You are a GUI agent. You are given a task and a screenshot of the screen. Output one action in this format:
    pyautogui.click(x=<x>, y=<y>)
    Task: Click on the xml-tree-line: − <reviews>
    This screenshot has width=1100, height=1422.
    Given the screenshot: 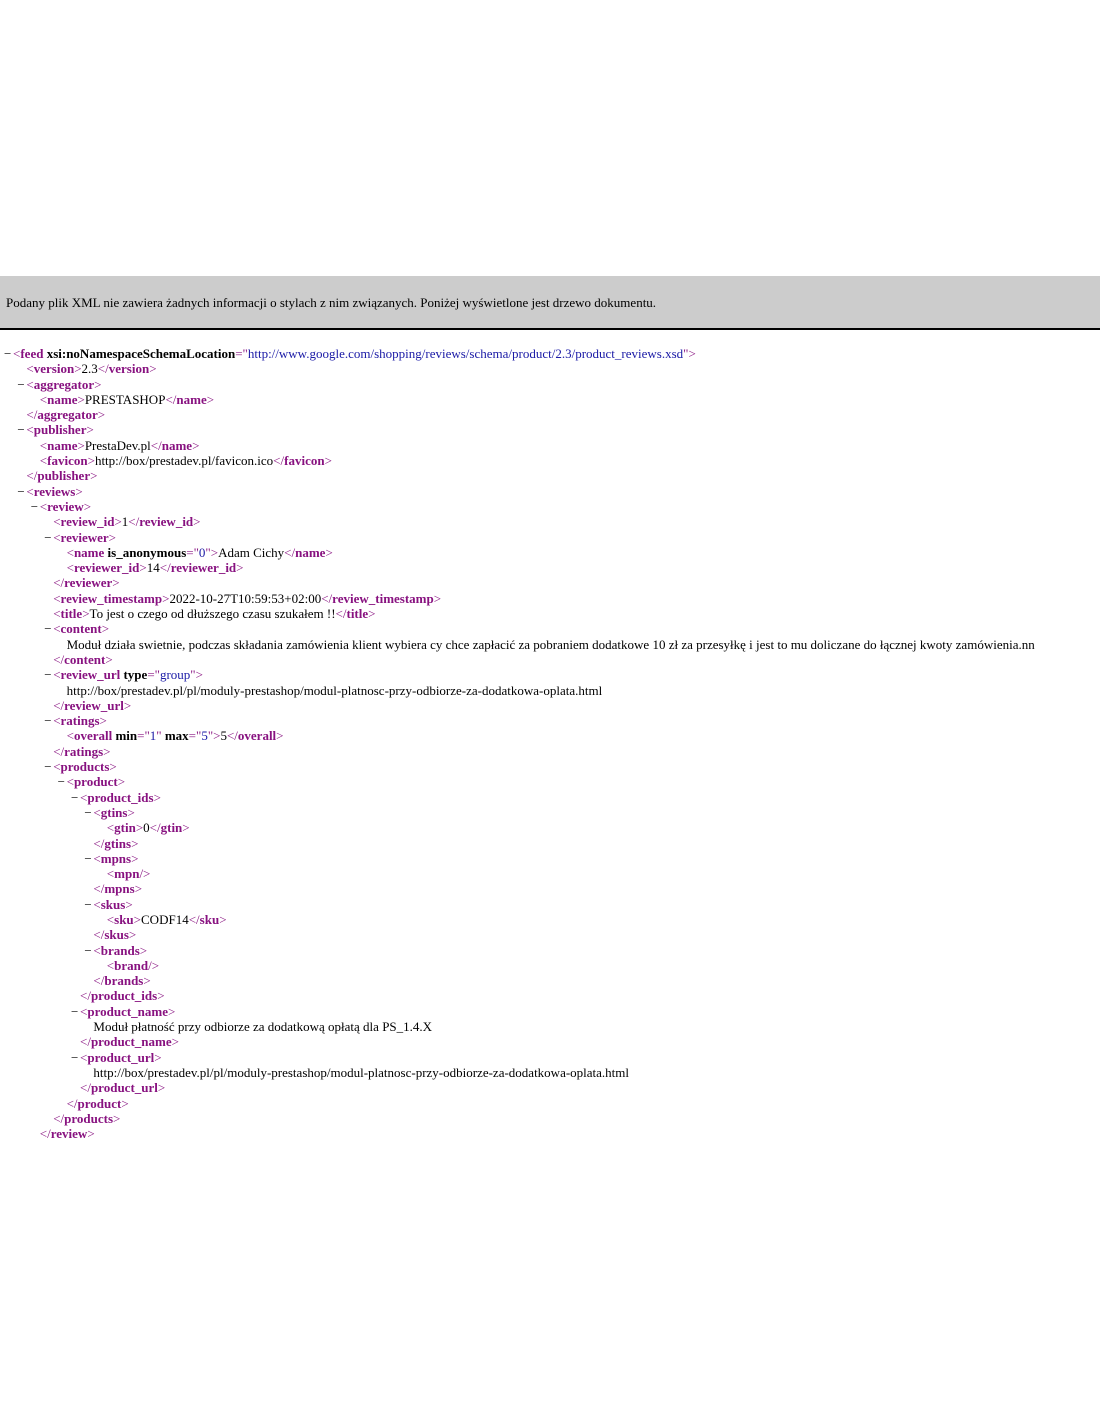 What is the action you would take?
    pyautogui.click(x=550, y=491)
    